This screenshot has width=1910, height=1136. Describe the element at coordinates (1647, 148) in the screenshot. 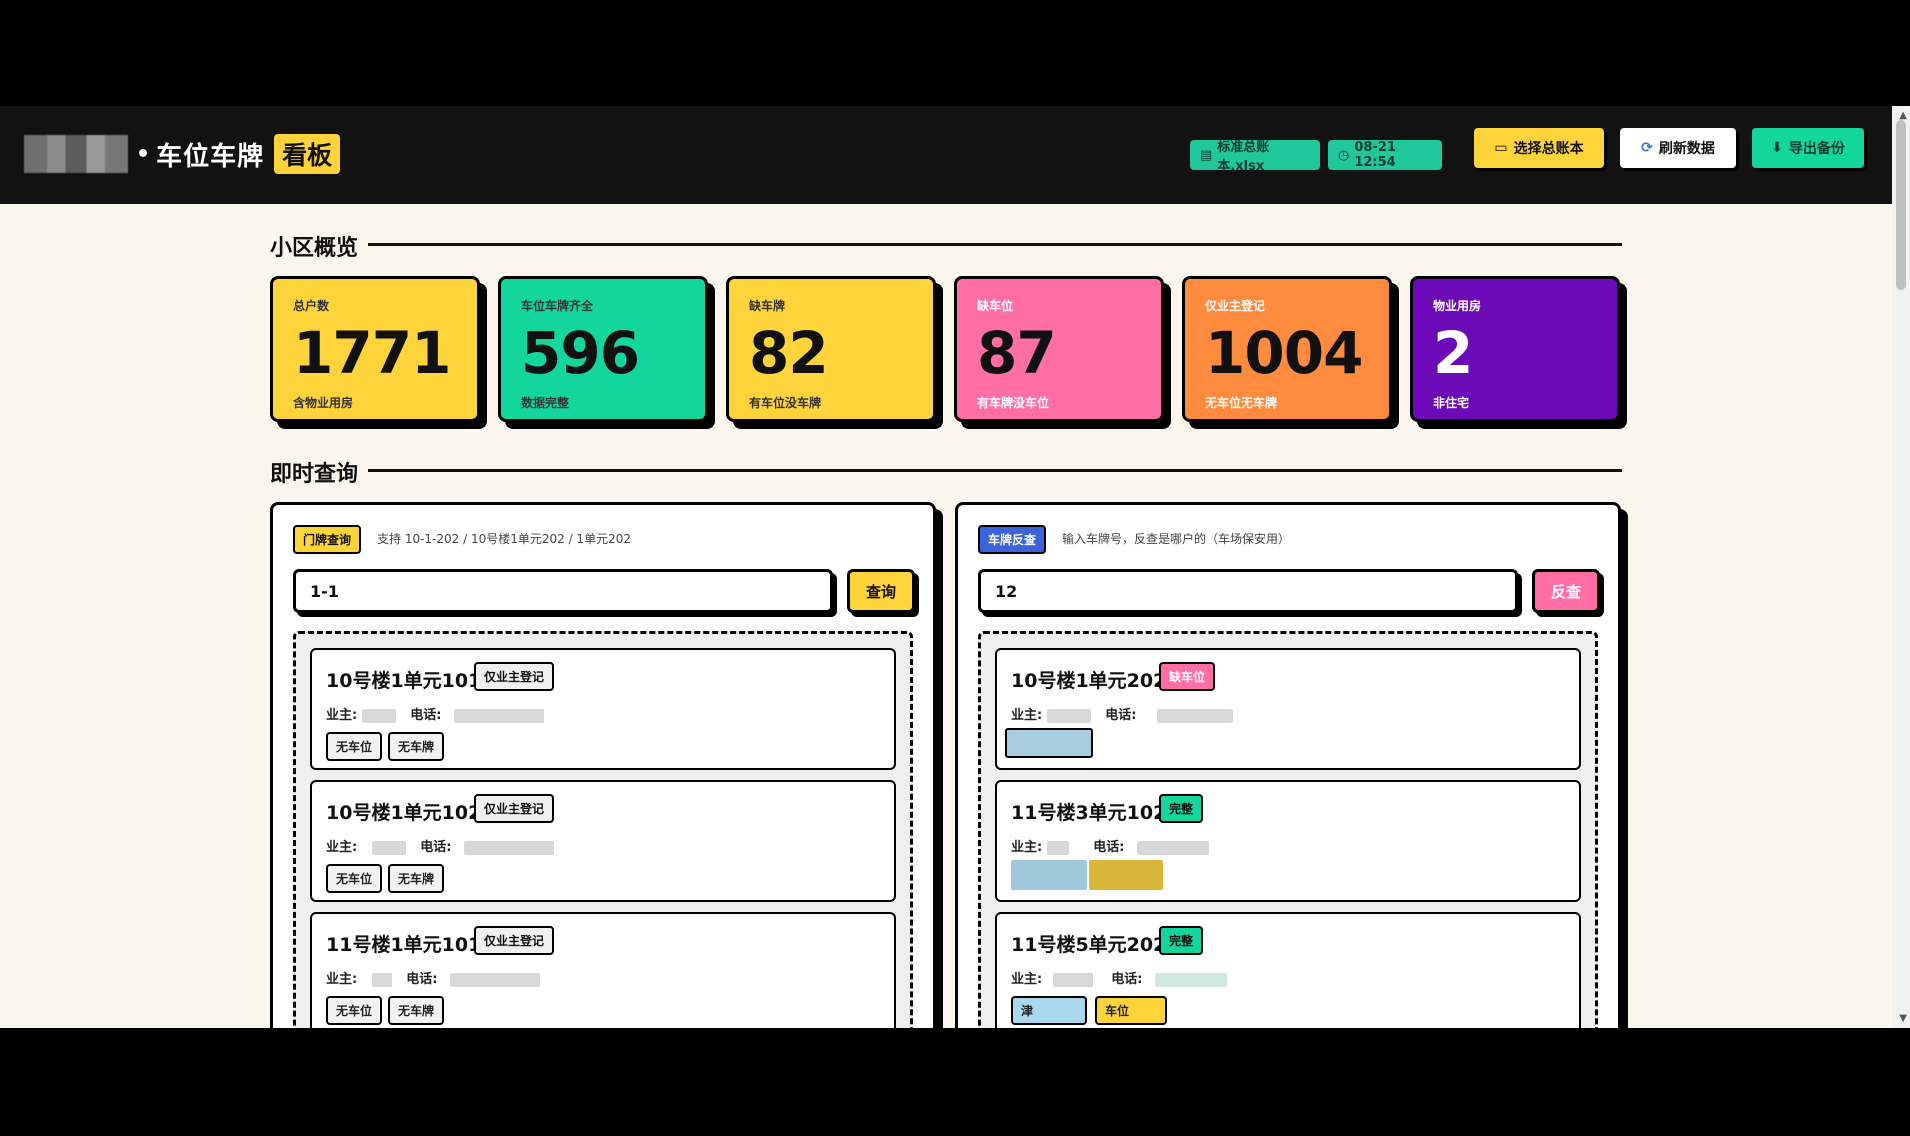

I see `refresh-icon: ⟳` at that location.